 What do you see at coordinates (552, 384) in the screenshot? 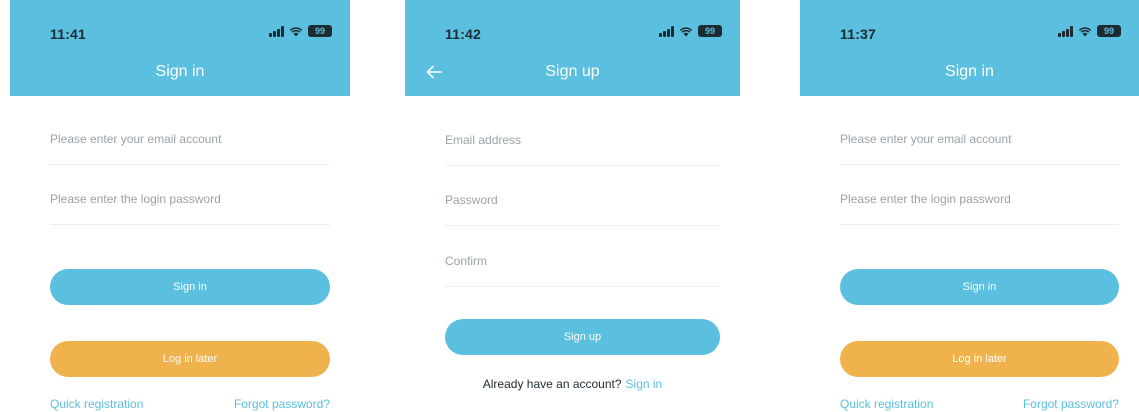
I see `already-account-text: Already have an account?` at bounding box center [552, 384].